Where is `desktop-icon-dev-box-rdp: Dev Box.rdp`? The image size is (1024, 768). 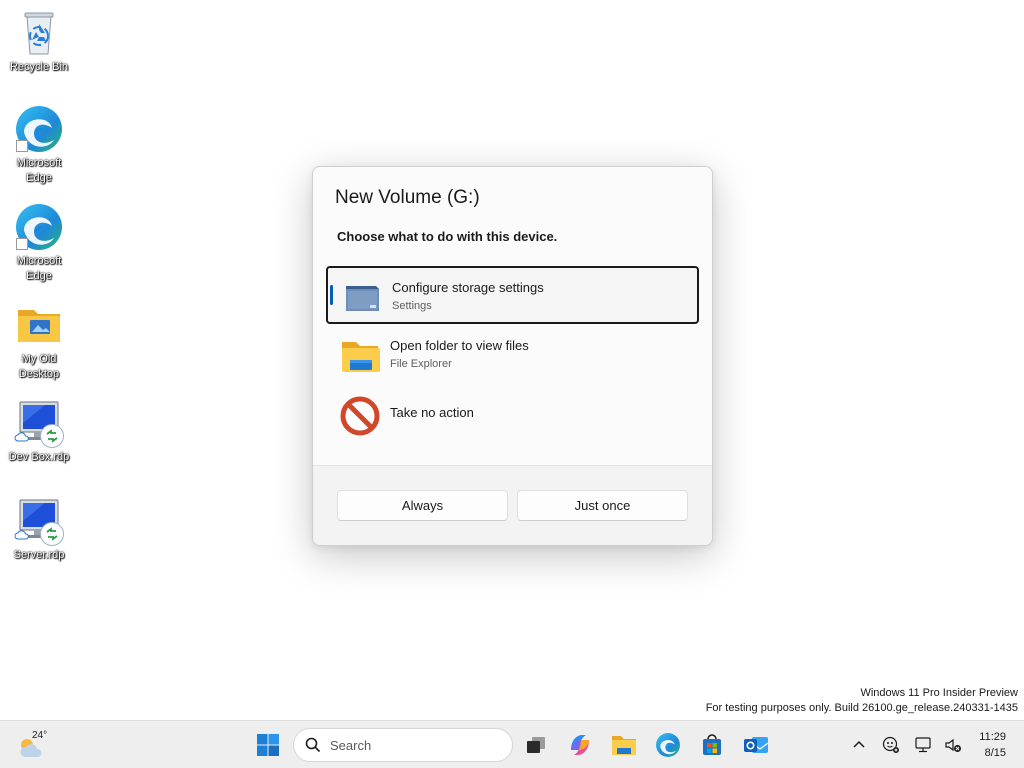
desktop-icon-dev-box-rdp: Dev Box.rdp is located at coordinates (39, 431).